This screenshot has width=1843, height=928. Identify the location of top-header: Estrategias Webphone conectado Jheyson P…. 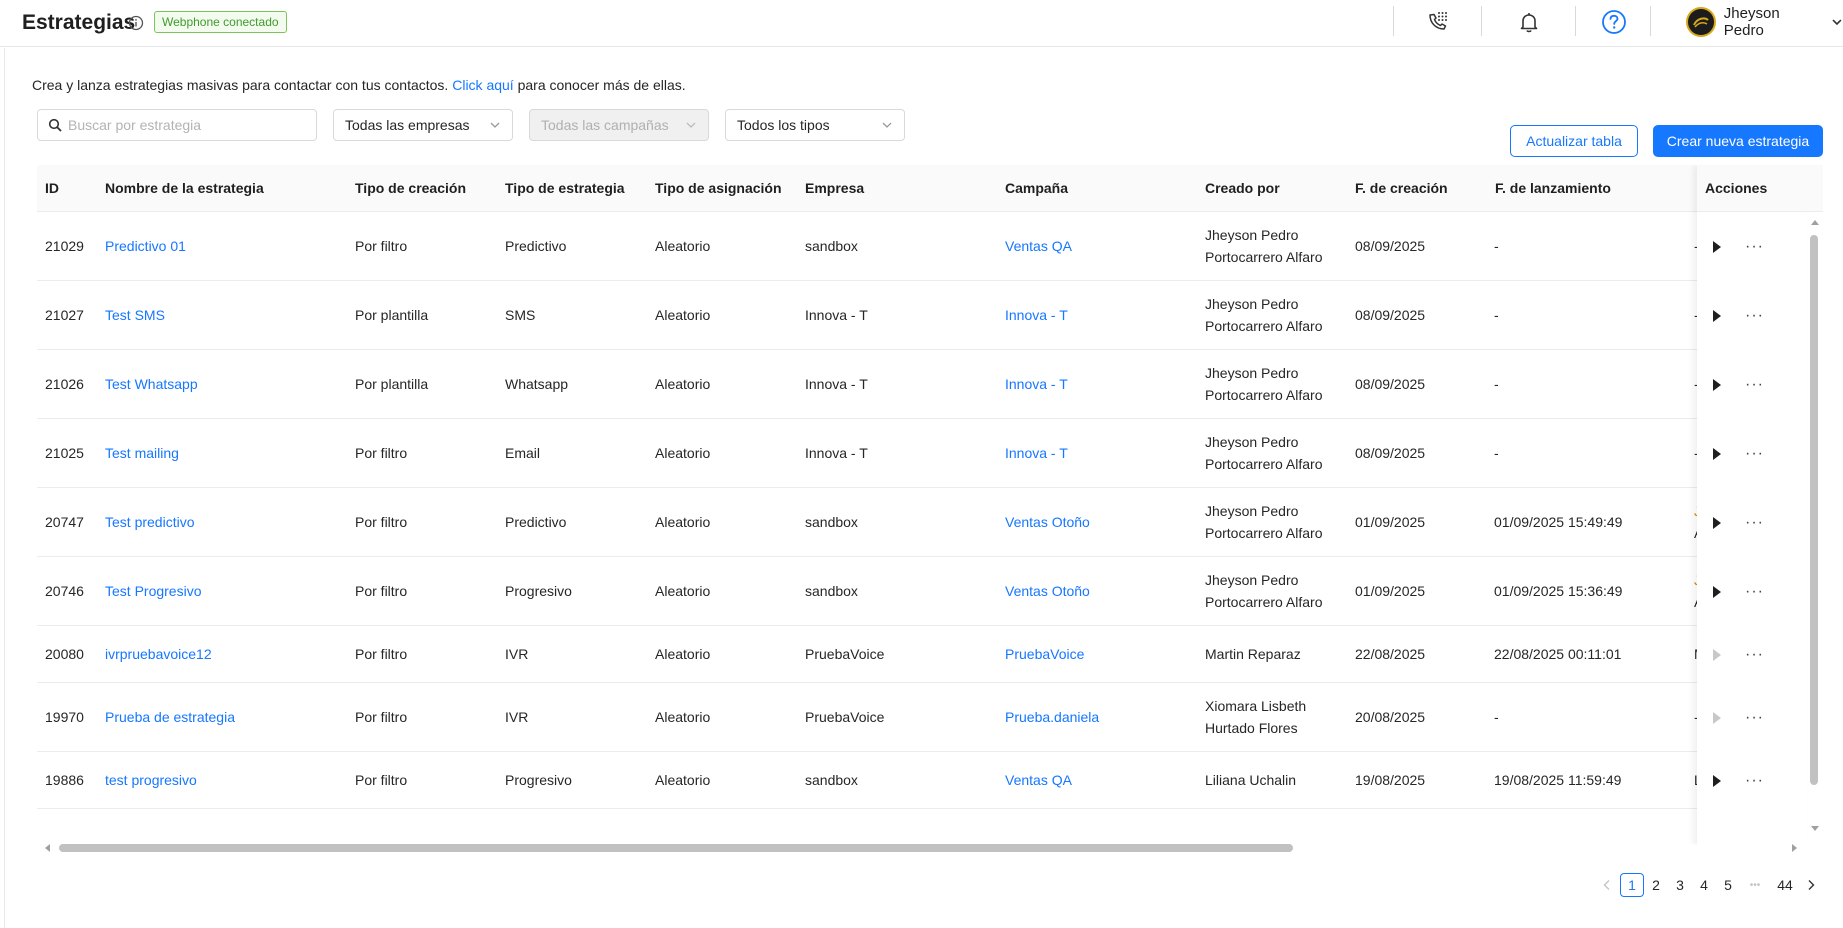
(921, 23).